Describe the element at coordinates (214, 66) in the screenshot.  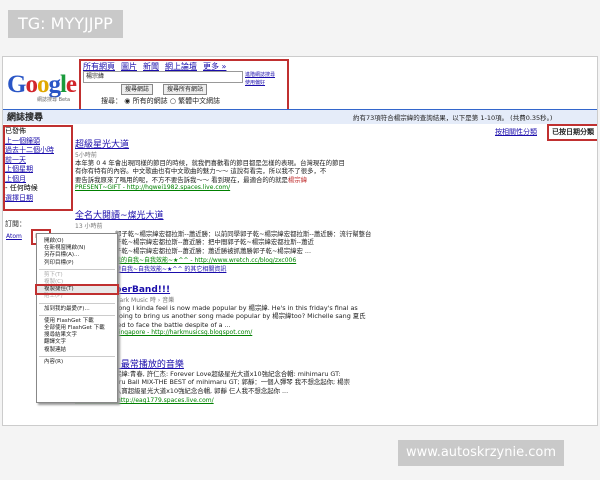
I see `tab-more: 更多 »` at that location.